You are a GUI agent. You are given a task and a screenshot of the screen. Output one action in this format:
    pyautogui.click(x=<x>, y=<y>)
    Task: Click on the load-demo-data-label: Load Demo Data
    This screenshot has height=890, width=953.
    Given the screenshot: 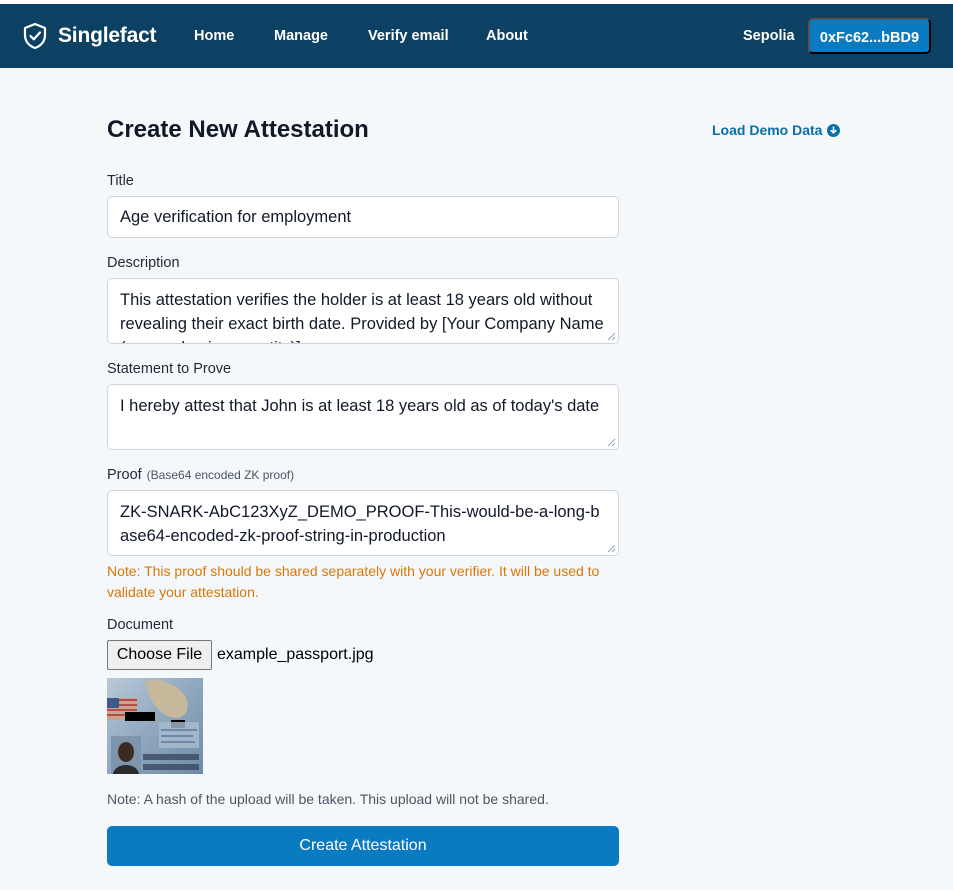 What is the action you would take?
    pyautogui.click(x=767, y=130)
    